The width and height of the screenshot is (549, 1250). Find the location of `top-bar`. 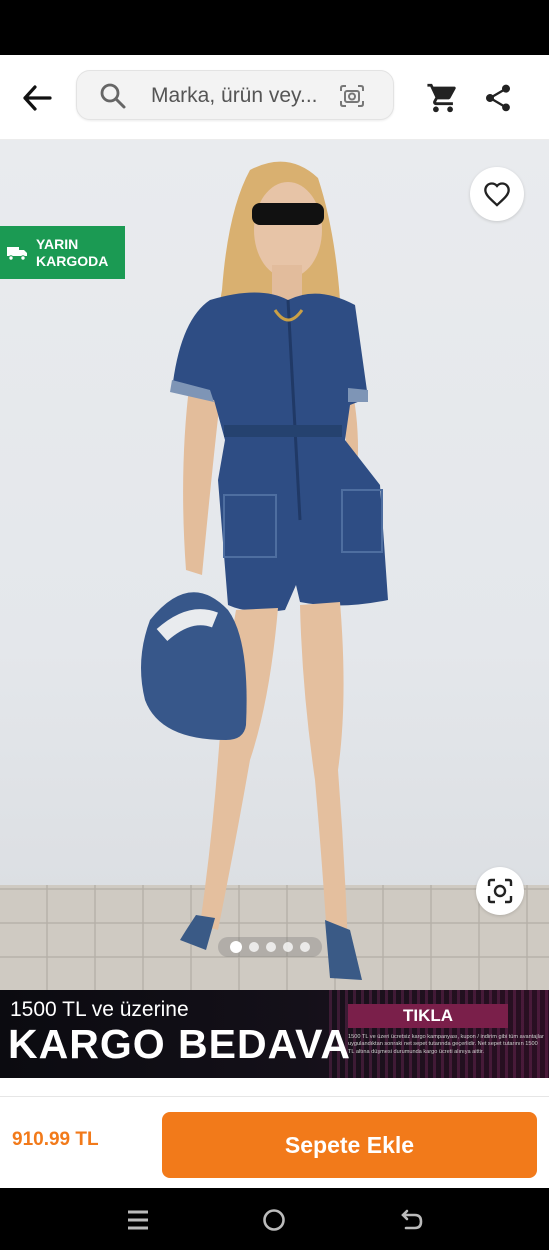

top-bar is located at coordinates (274, 97).